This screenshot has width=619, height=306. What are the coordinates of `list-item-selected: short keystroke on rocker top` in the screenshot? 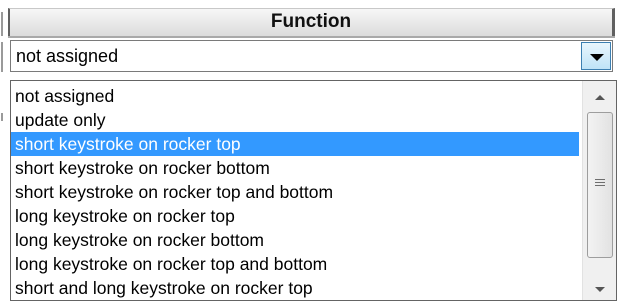 It's located at (295, 144).